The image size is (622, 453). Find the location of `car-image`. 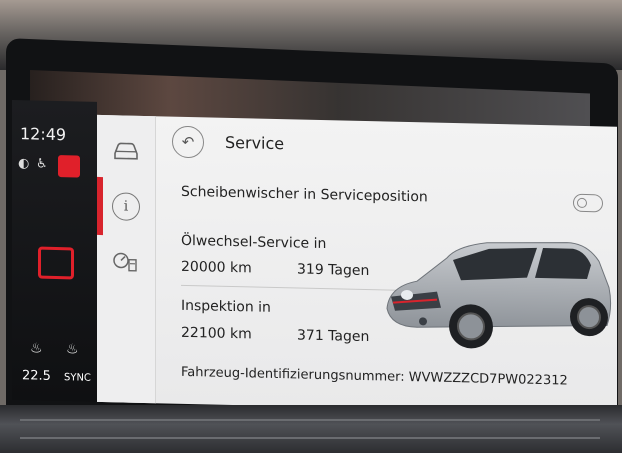

car-image is located at coordinates (499, 295).